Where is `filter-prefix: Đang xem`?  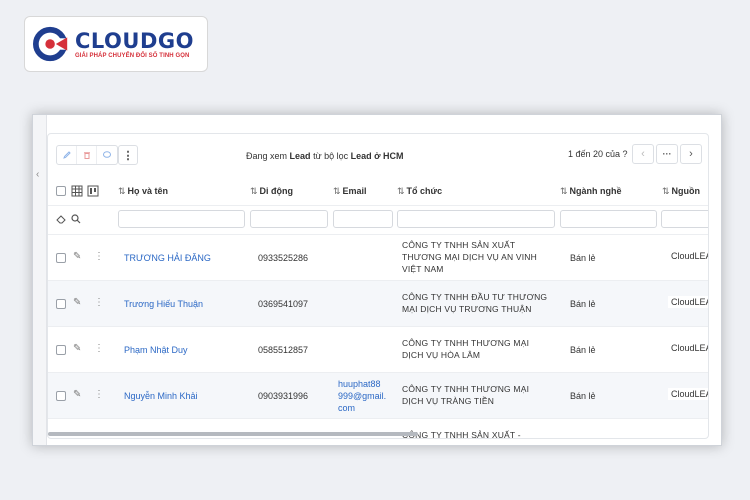
filter-prefix: Đang xem is located at coordinates (267, 156).